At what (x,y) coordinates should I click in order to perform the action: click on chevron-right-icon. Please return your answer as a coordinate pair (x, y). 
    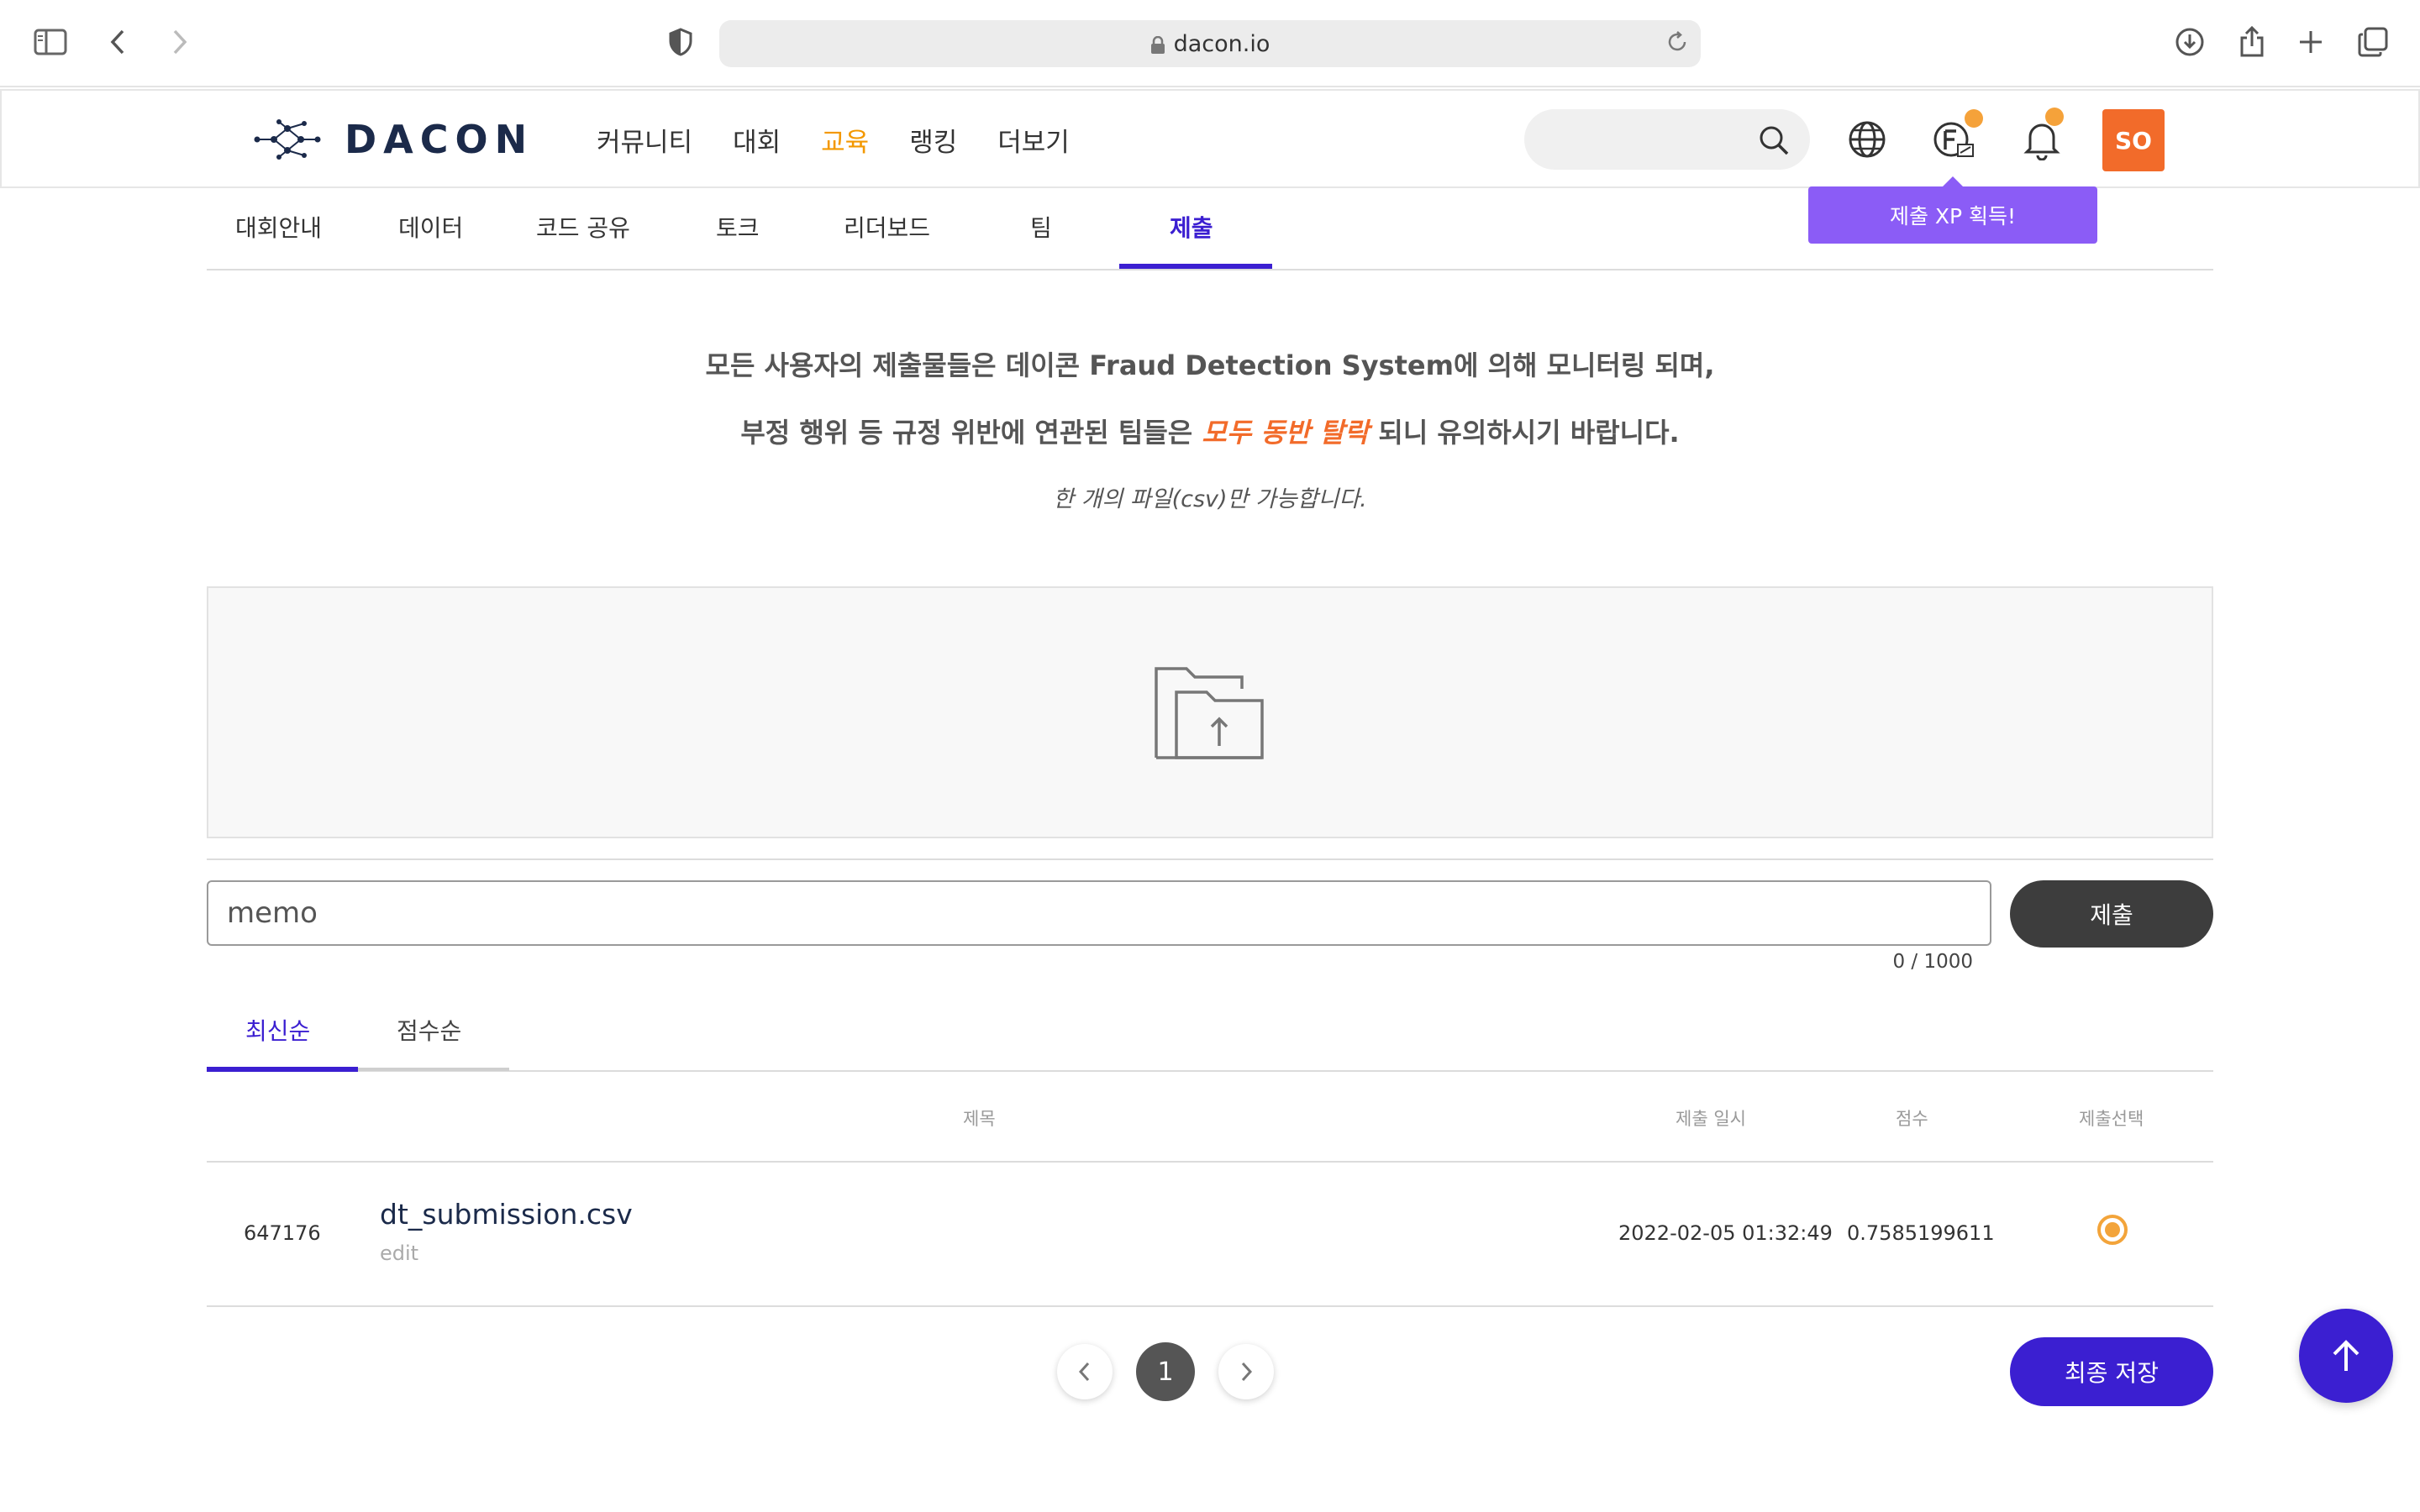
    Looking at the image, I should click on (1247, 1372).